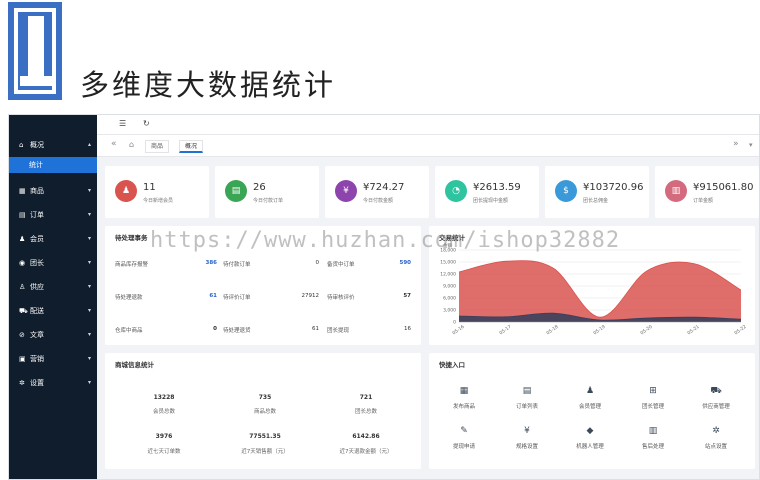  Describe the element at coordinates (215, 329) in the screenshot. I see `todo-value: 0` at that location.